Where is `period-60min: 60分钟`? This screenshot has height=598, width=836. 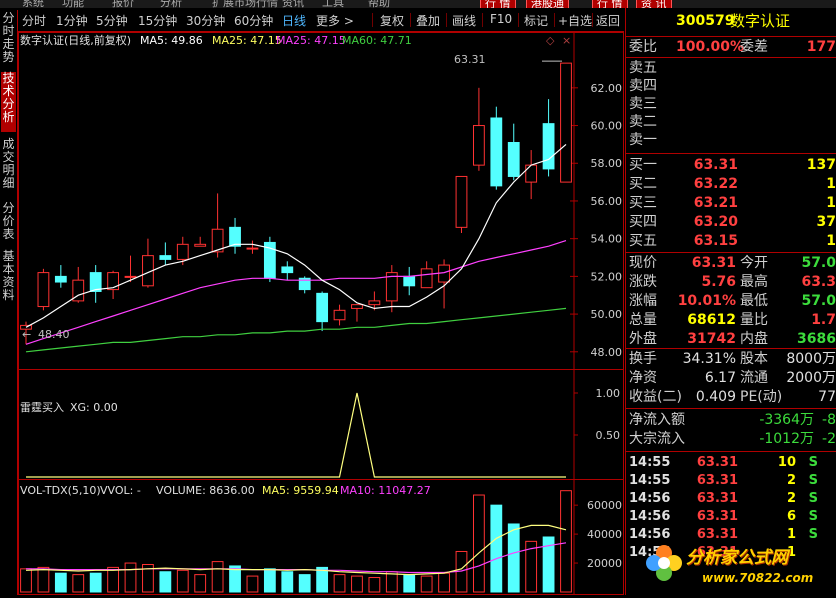
period-60min: 60分钟 is located at coordinates (253, 20).